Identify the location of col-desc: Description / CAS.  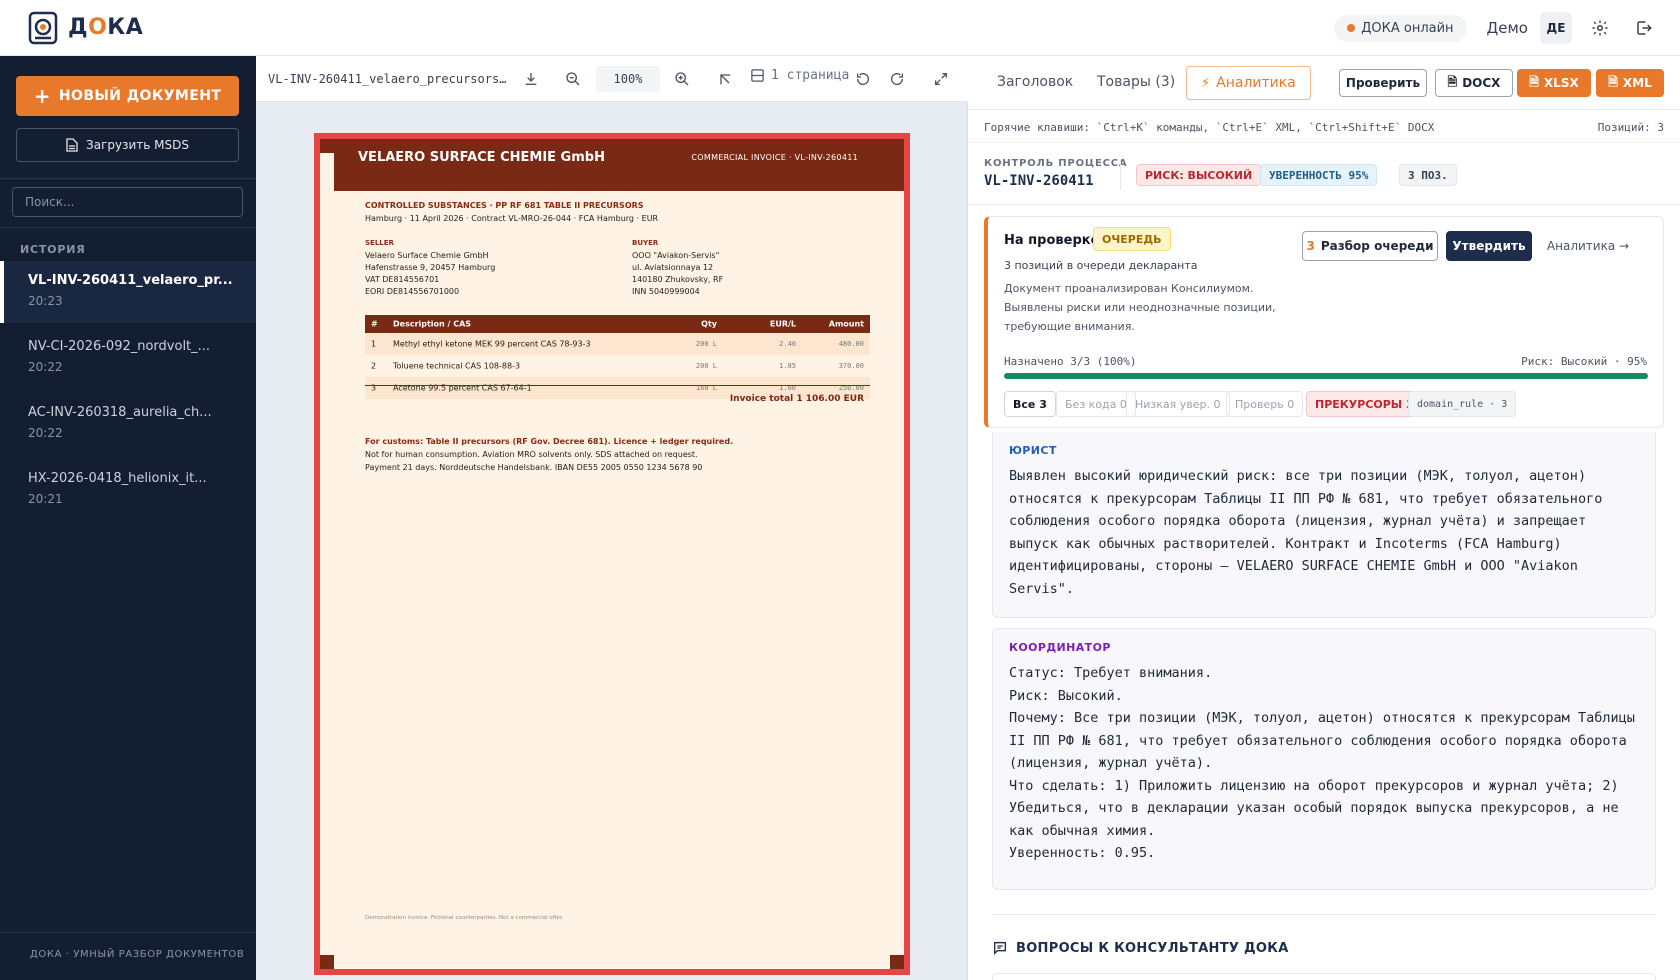
(432, 324).